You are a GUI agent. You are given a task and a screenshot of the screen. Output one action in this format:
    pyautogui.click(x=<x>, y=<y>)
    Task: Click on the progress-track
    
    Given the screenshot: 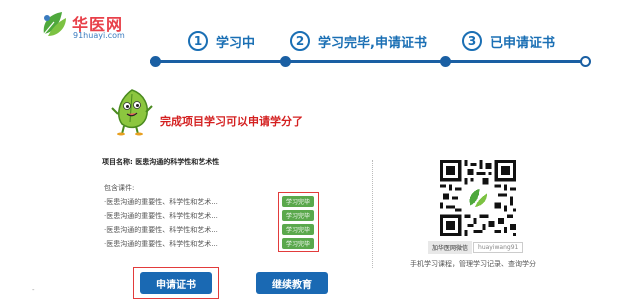 What is the action you would take?
    pyautogui.click(x=367, y=61)
    